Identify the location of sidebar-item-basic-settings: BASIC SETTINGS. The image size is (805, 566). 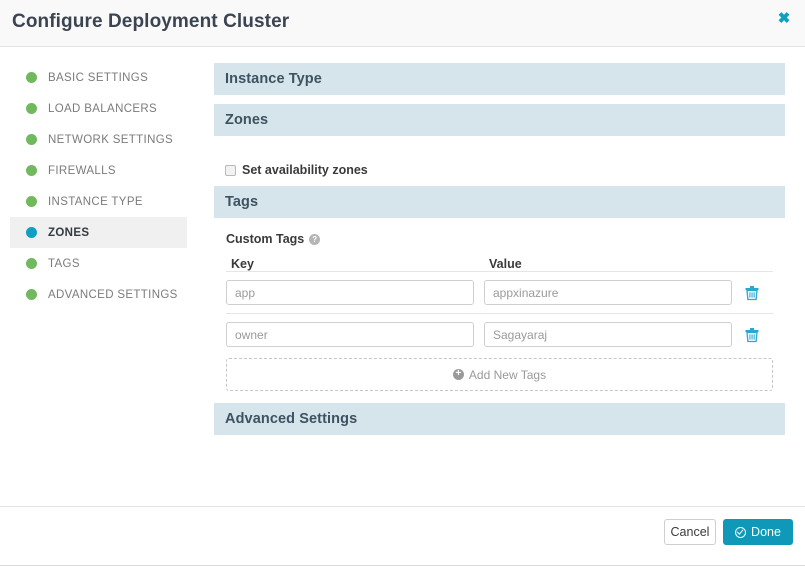
(98, 77).